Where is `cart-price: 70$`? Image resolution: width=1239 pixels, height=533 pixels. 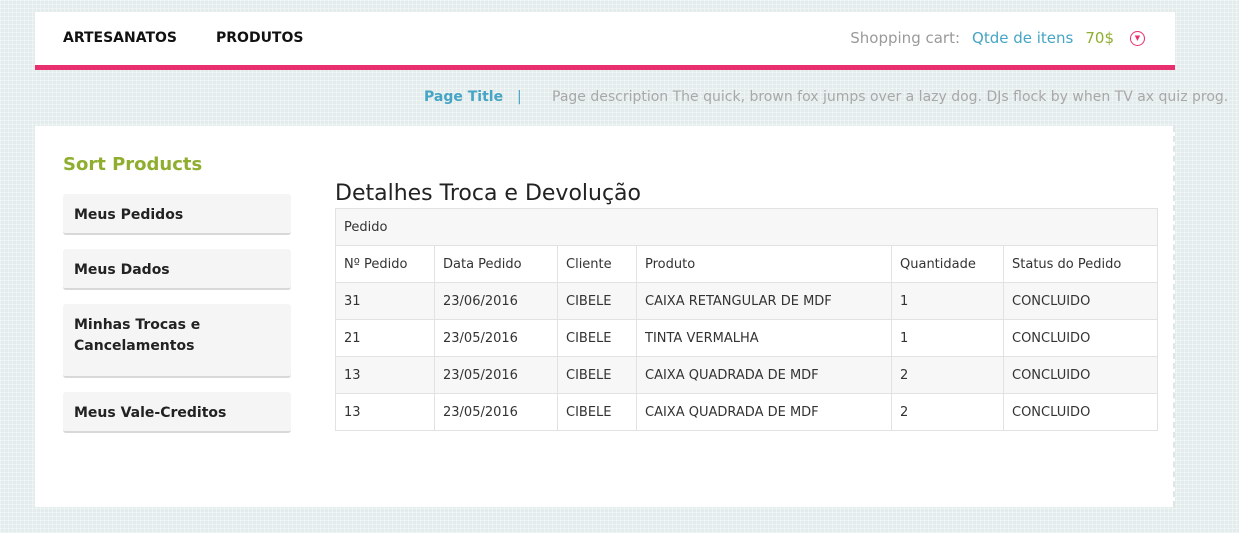
cart-price: 70$ is located at coordinates (1099, 38).